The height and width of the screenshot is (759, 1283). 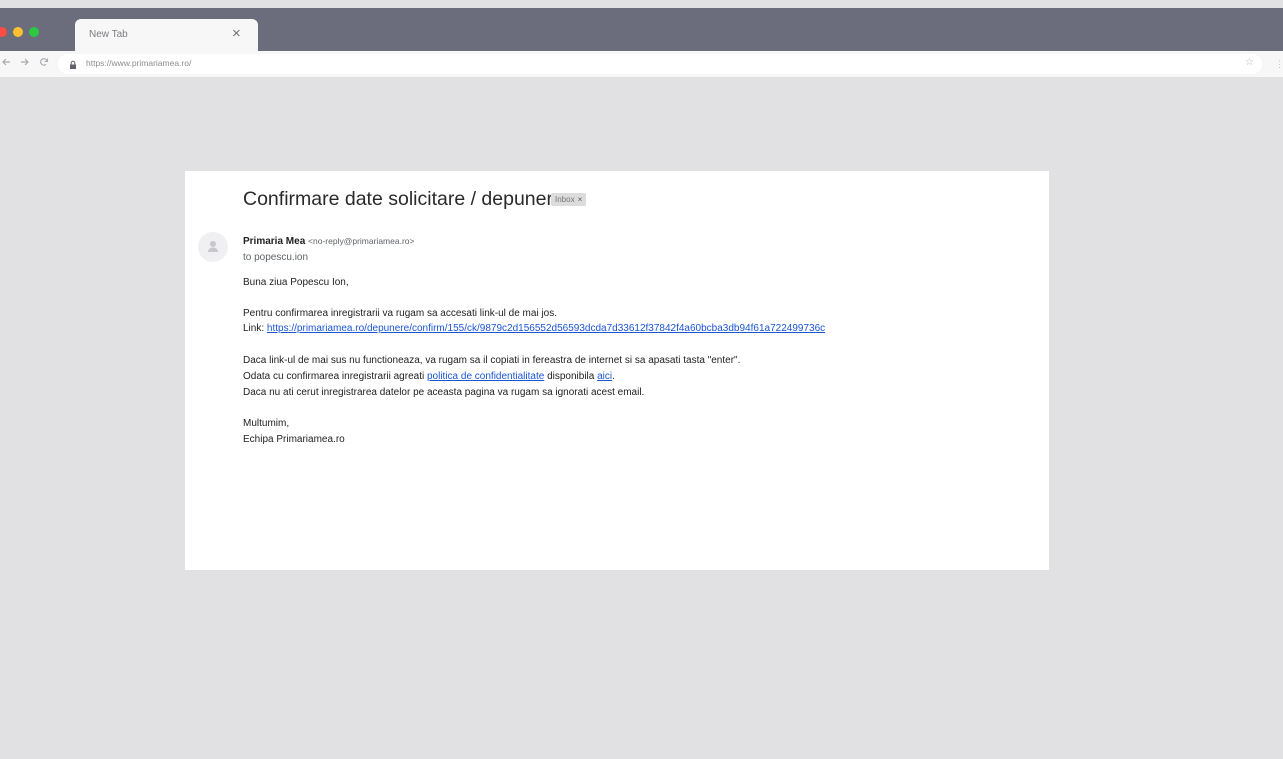 I want to click on address-bar: https://www.primariamea.ro/ ☆, so click(x=660, y=64).